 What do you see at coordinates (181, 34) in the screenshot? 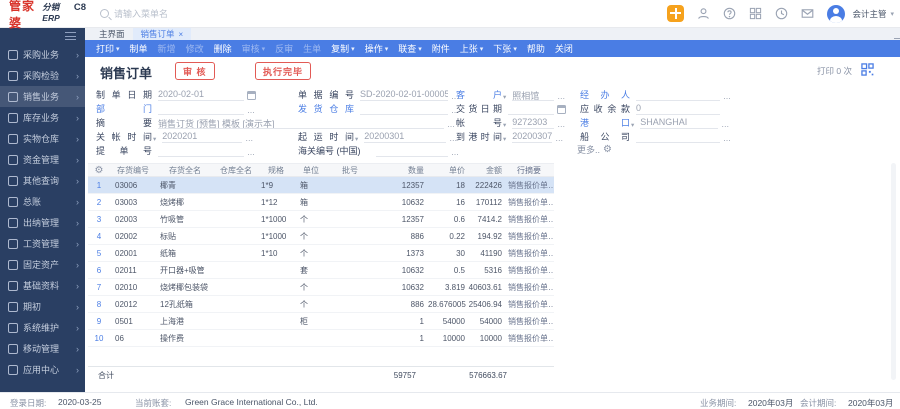
I see `close-icon: ×` at bounding box center [181, 34].